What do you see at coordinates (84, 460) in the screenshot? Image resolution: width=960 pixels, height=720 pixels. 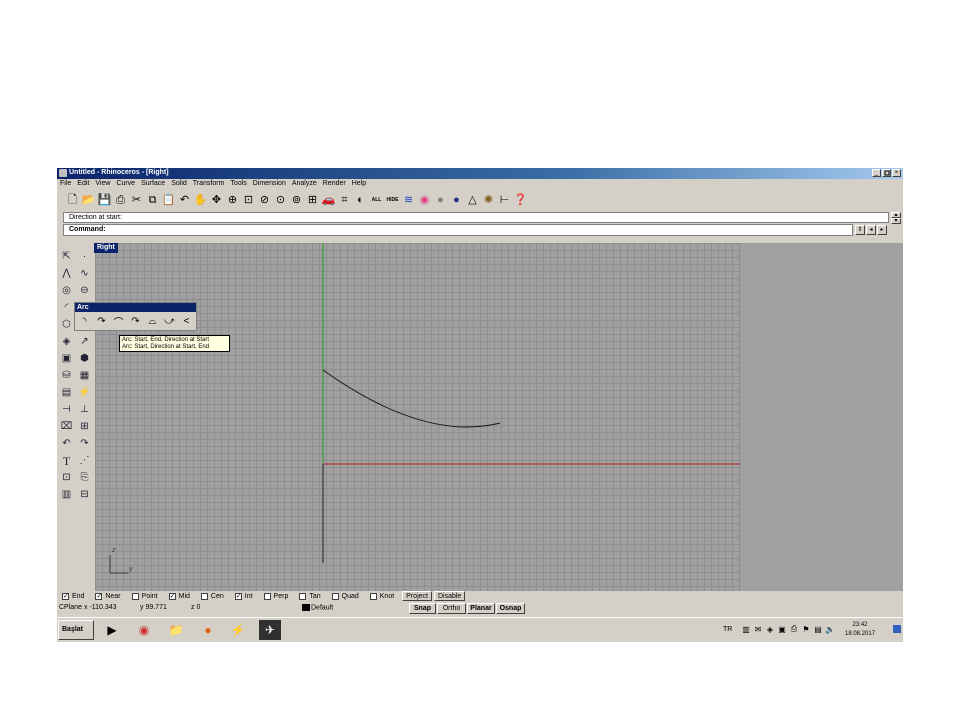 I see `dim-icon: ⋰` at bounding box center [84, 460].